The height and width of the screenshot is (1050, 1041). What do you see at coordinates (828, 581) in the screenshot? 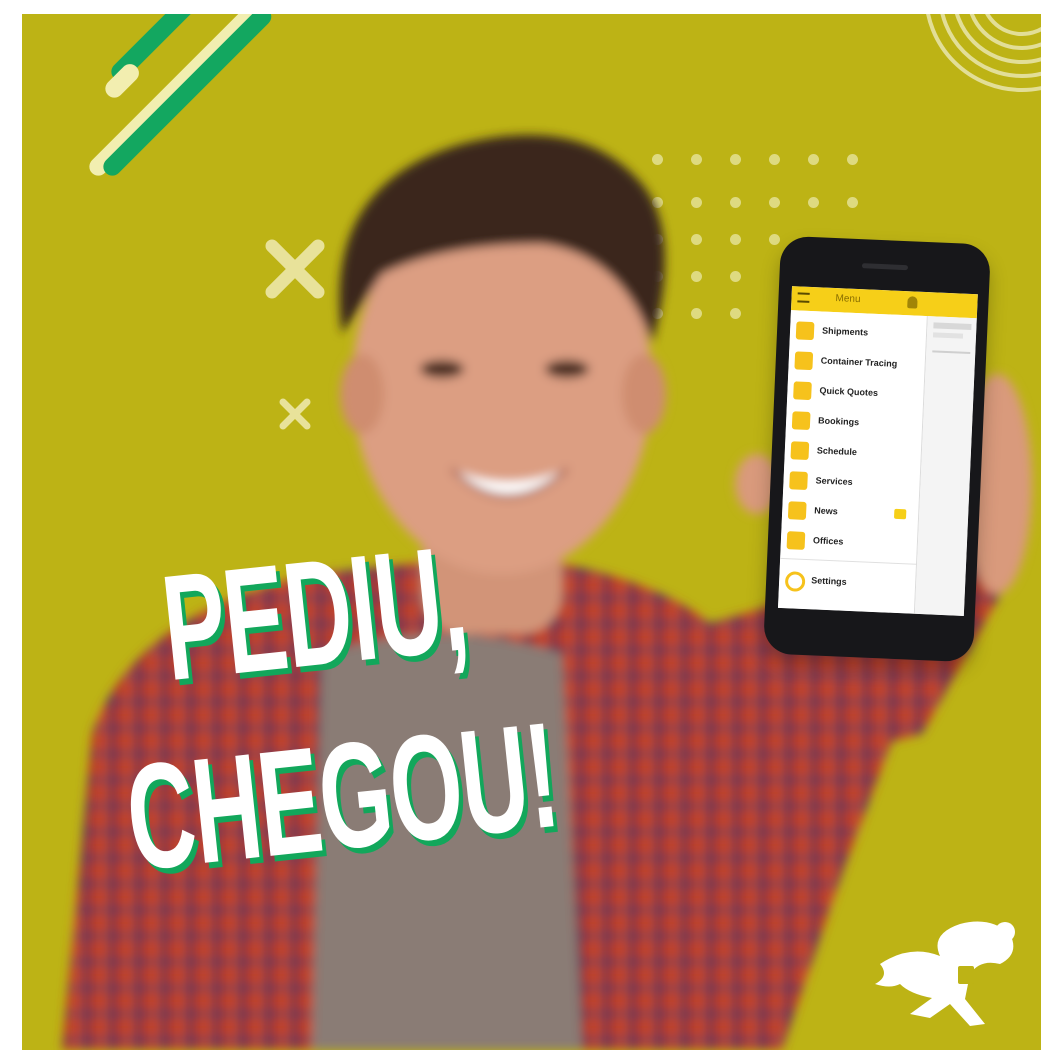
I see `menu-item-label: Settings` at bounding box center [828, 581].